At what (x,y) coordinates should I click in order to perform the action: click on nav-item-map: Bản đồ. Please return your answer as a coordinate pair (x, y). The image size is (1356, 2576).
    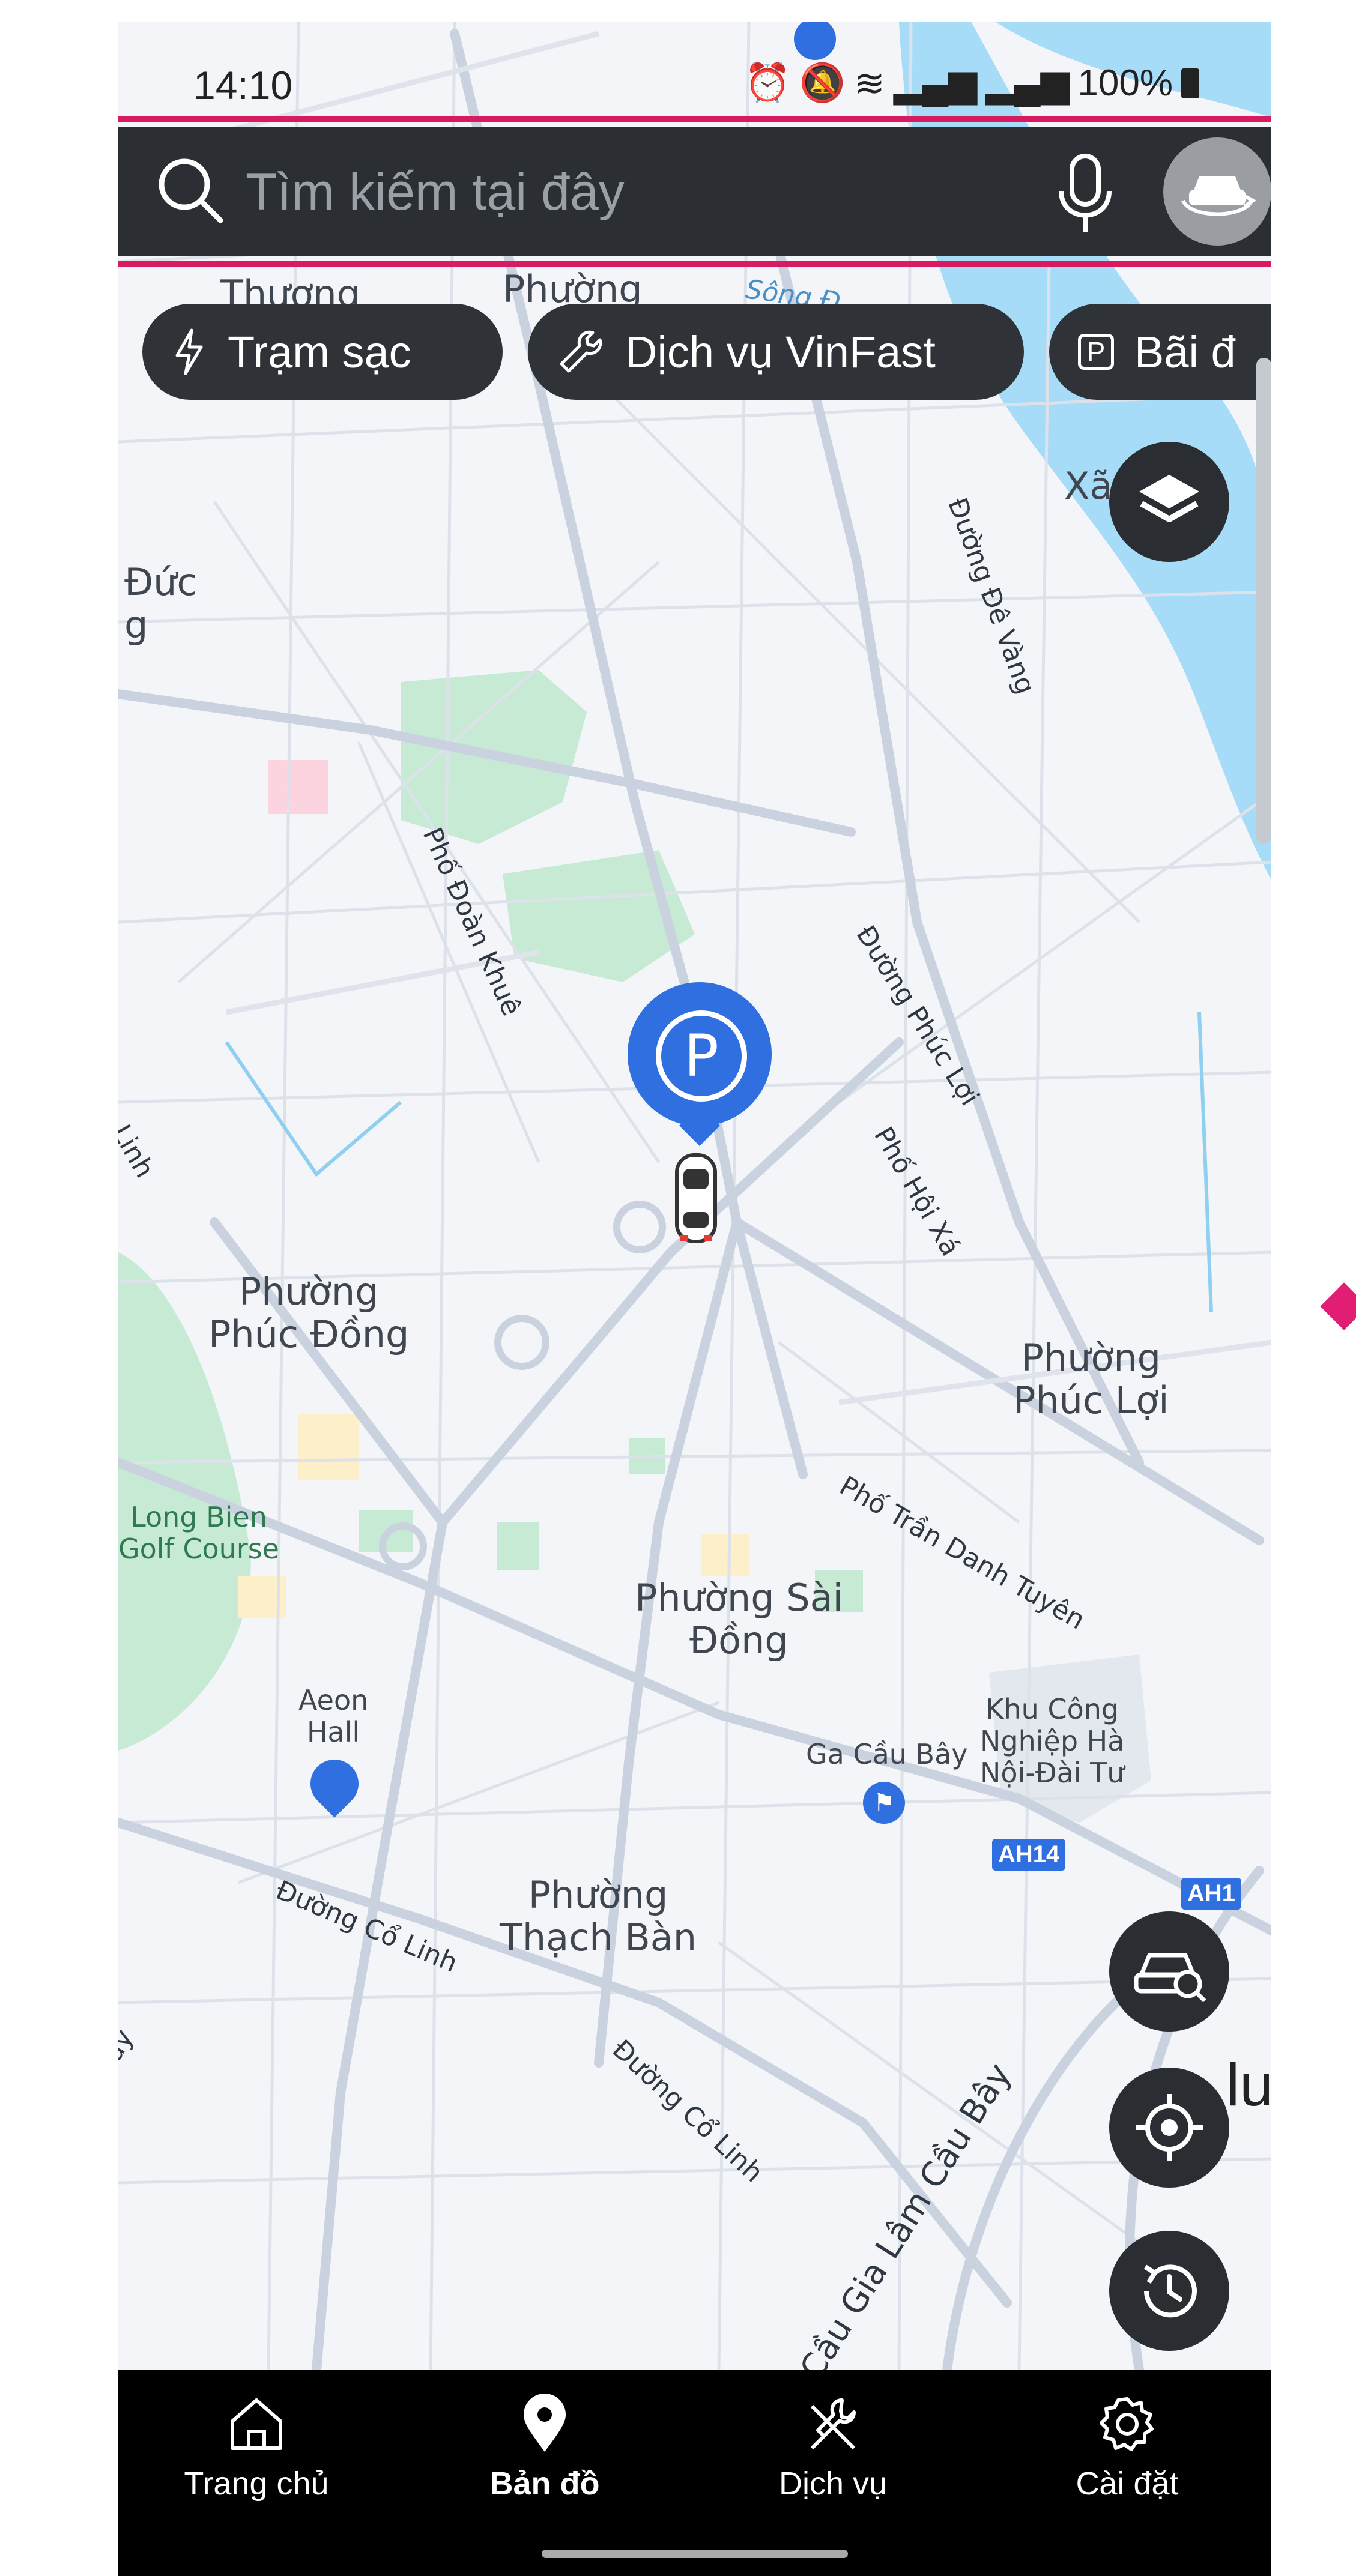
    Looking at the image, I should click on (545, 2460).